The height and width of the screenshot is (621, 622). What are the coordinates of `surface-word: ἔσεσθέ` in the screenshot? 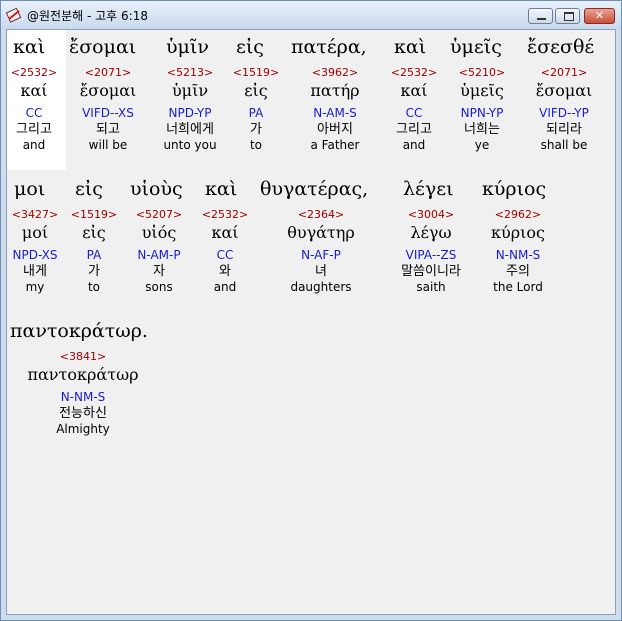 It's located at (560, 47).